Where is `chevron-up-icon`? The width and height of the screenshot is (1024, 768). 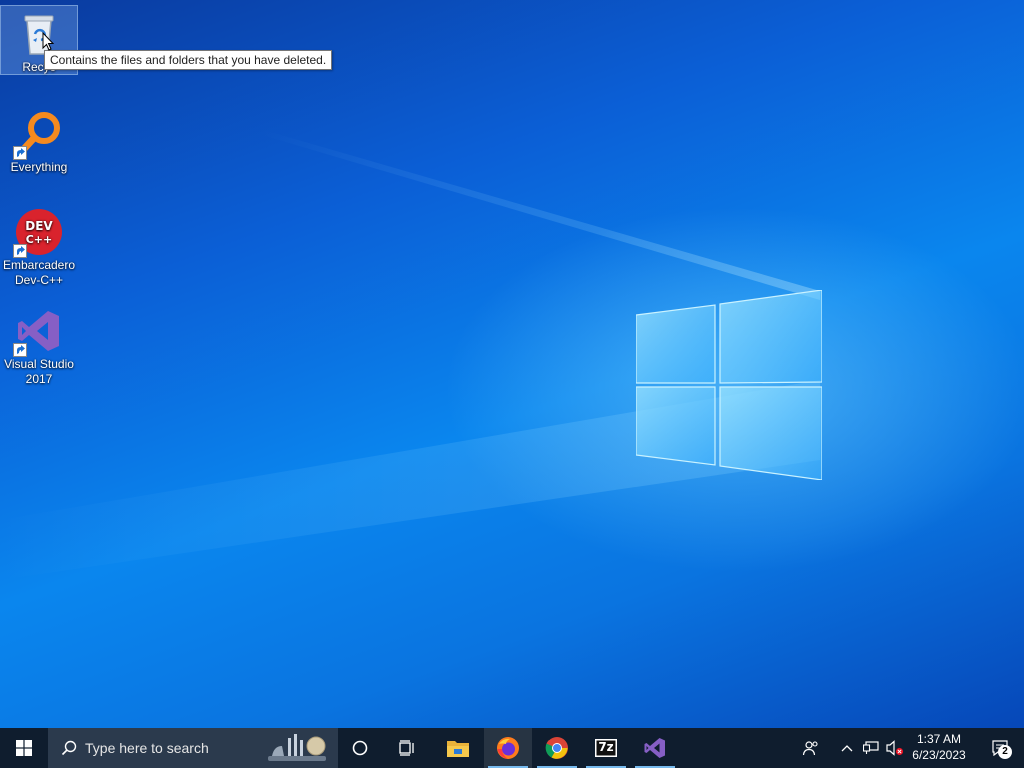 chevron-up-icon is located at coordinates (847, 748).